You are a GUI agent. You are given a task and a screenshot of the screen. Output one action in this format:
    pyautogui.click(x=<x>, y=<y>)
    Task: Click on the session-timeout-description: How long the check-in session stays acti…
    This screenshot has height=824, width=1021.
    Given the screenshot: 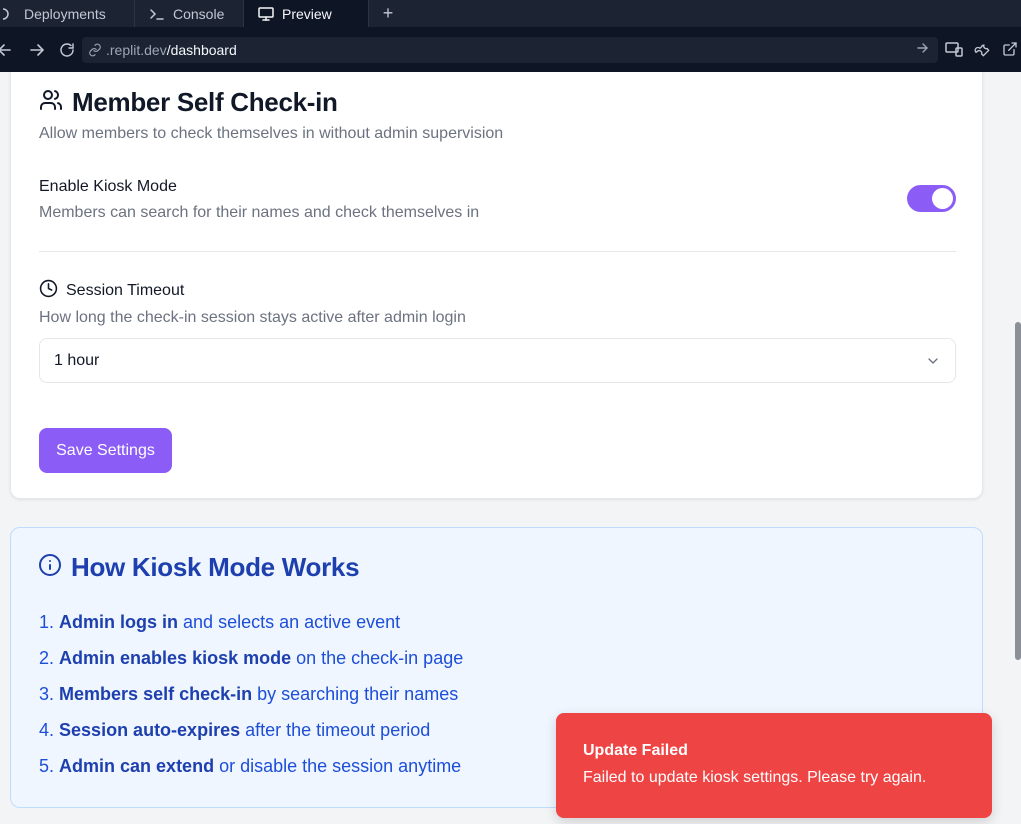 What is the action you would take?
    pyautogui.click(x=252, y=317)
    